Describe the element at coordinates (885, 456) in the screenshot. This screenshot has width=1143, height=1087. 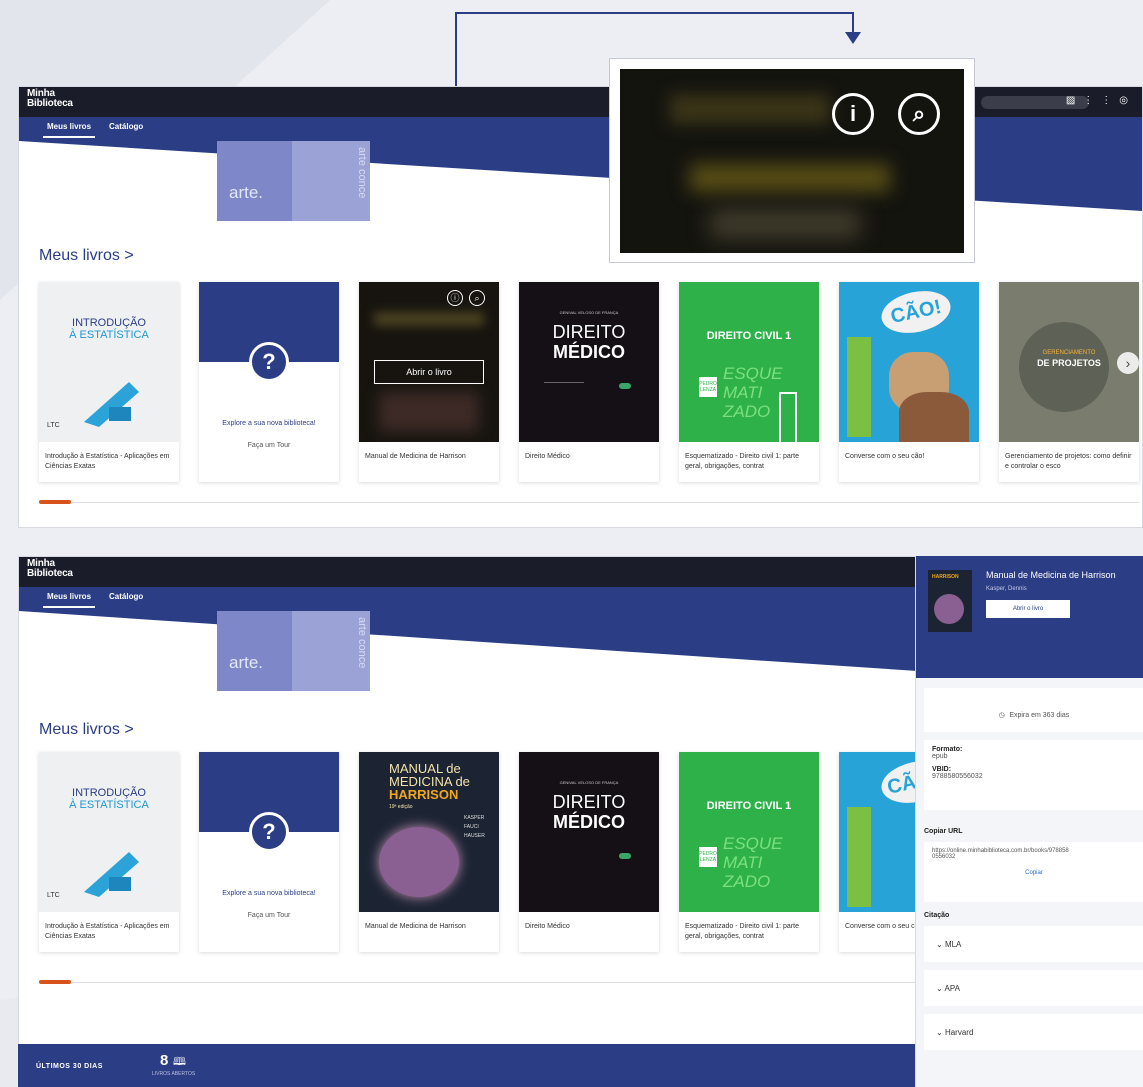
I see `book-caption: Converse com o seu cão!` at that location.